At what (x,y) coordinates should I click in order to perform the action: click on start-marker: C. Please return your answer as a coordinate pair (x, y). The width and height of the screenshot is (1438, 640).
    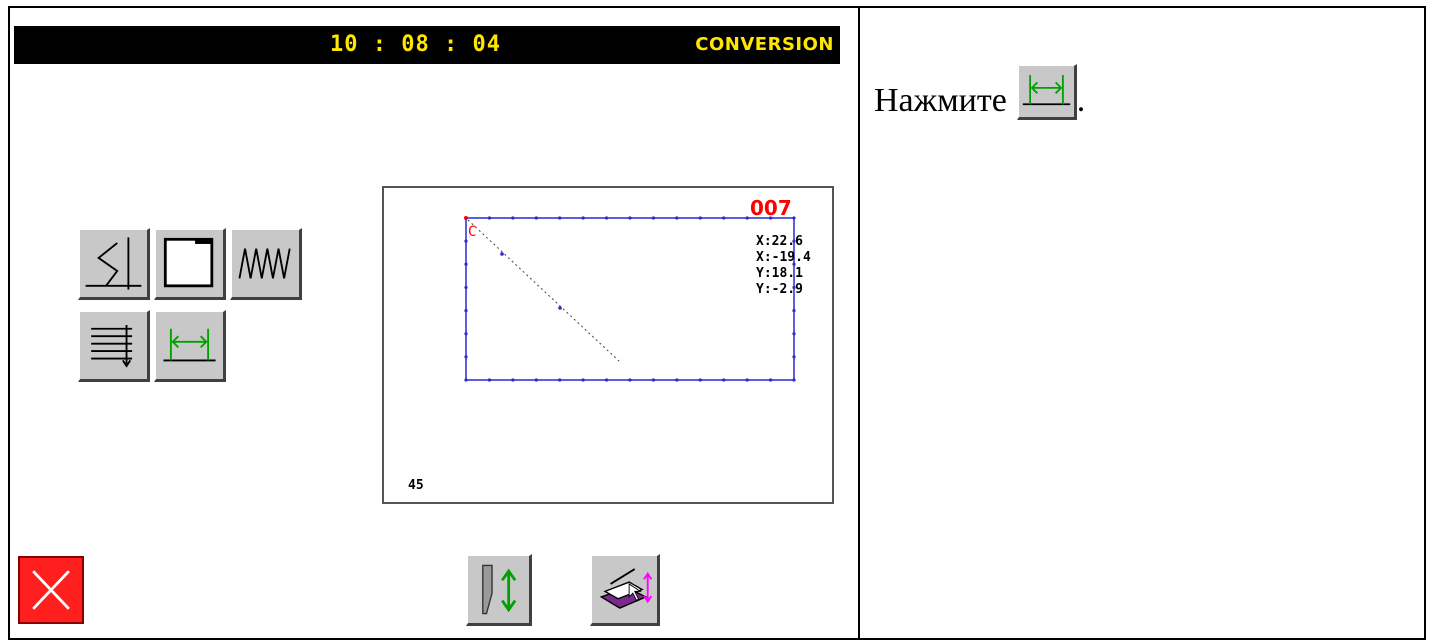
    Looking at the image, I should click on (472, 232).